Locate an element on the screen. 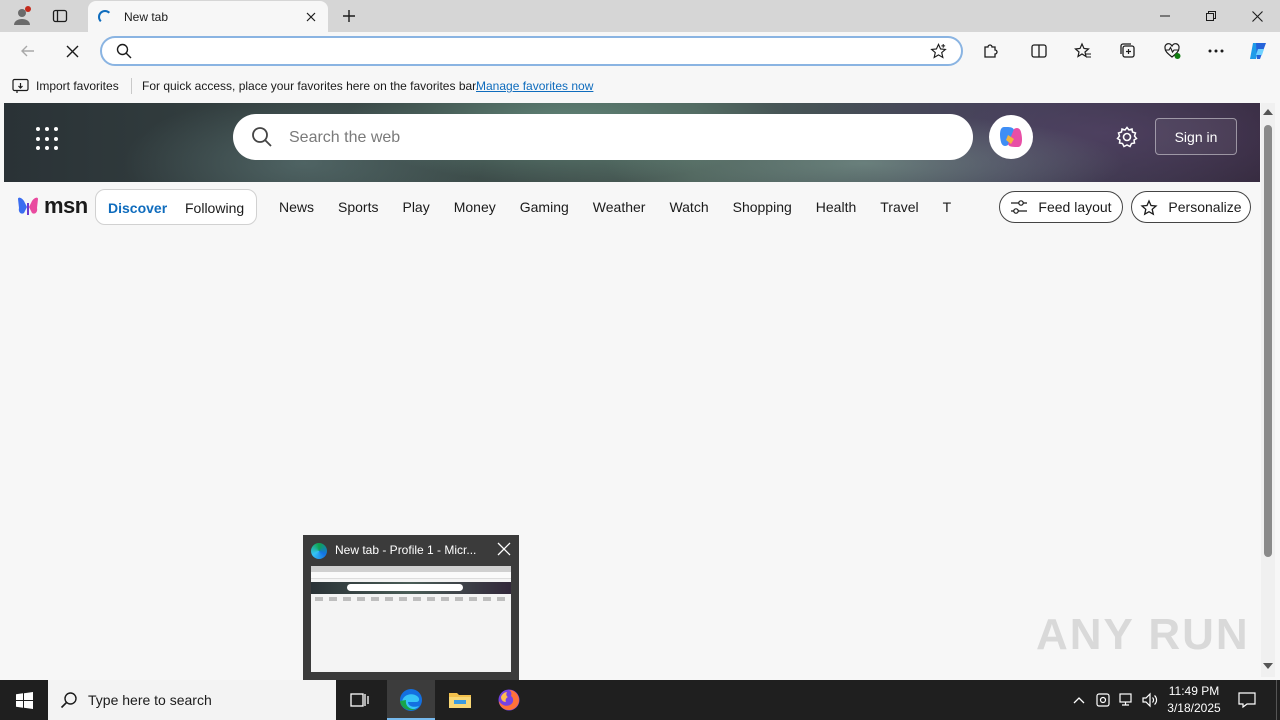 This screenshot has height=720, width=1280. folder-icon is located at coordinates (460, 700).